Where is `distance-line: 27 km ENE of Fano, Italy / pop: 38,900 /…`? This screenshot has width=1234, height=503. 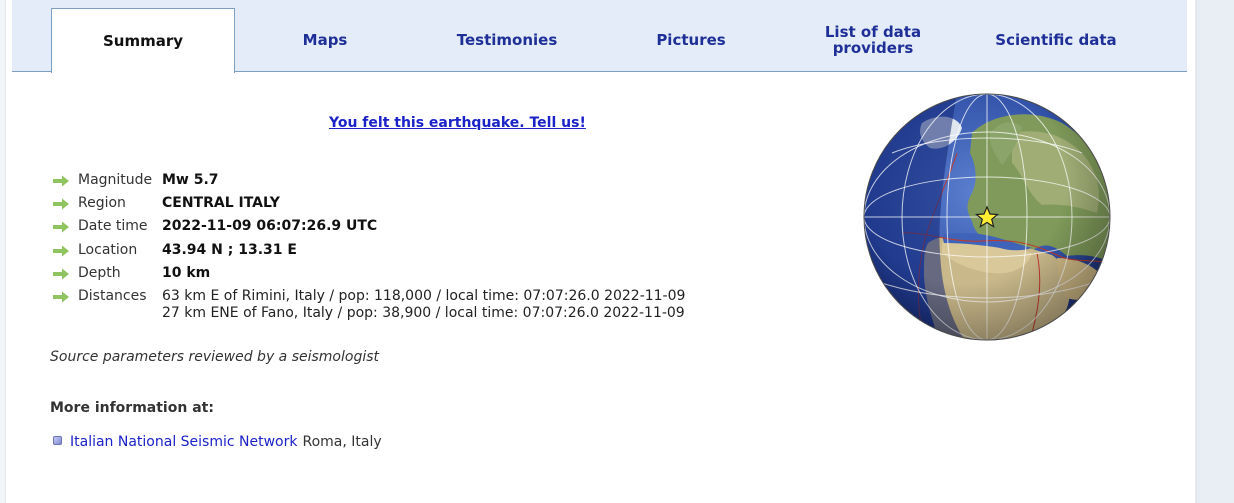 distance-line: 27 km ENE of Fano, Italy / pop: 38,900 /… is located at coordinates (423, 313).